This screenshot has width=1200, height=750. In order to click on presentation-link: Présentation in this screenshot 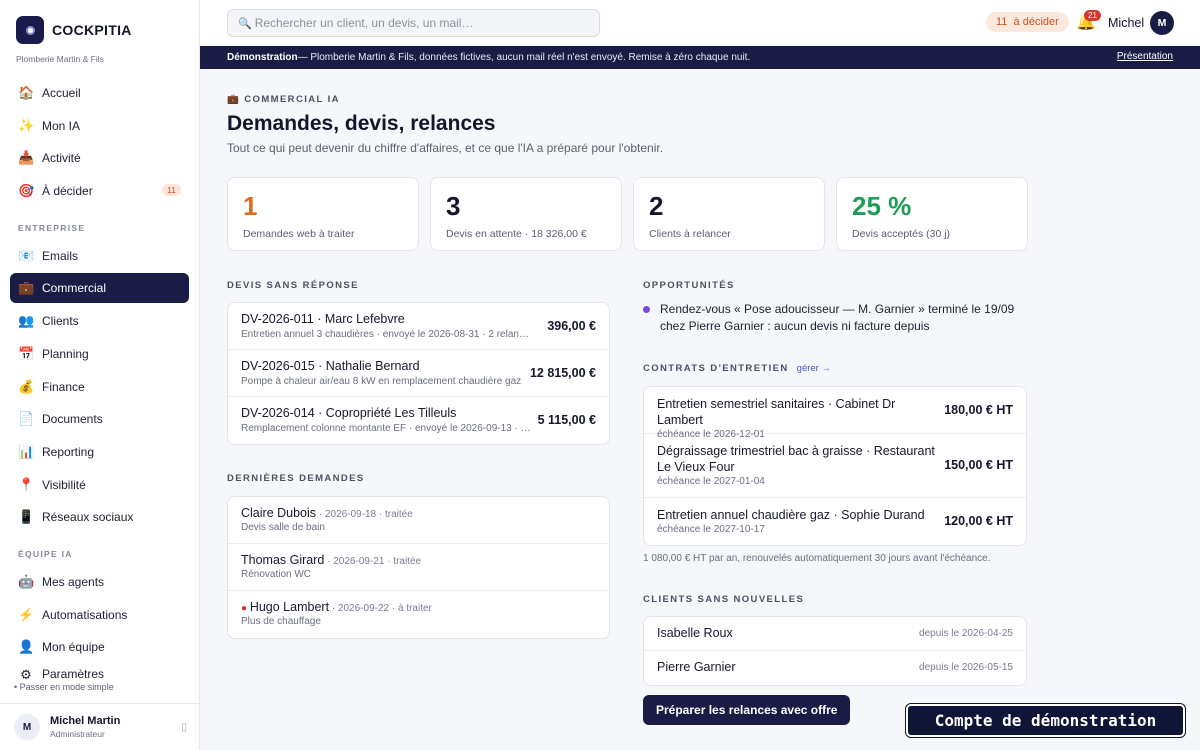, I will do `click(1145, 56)`.